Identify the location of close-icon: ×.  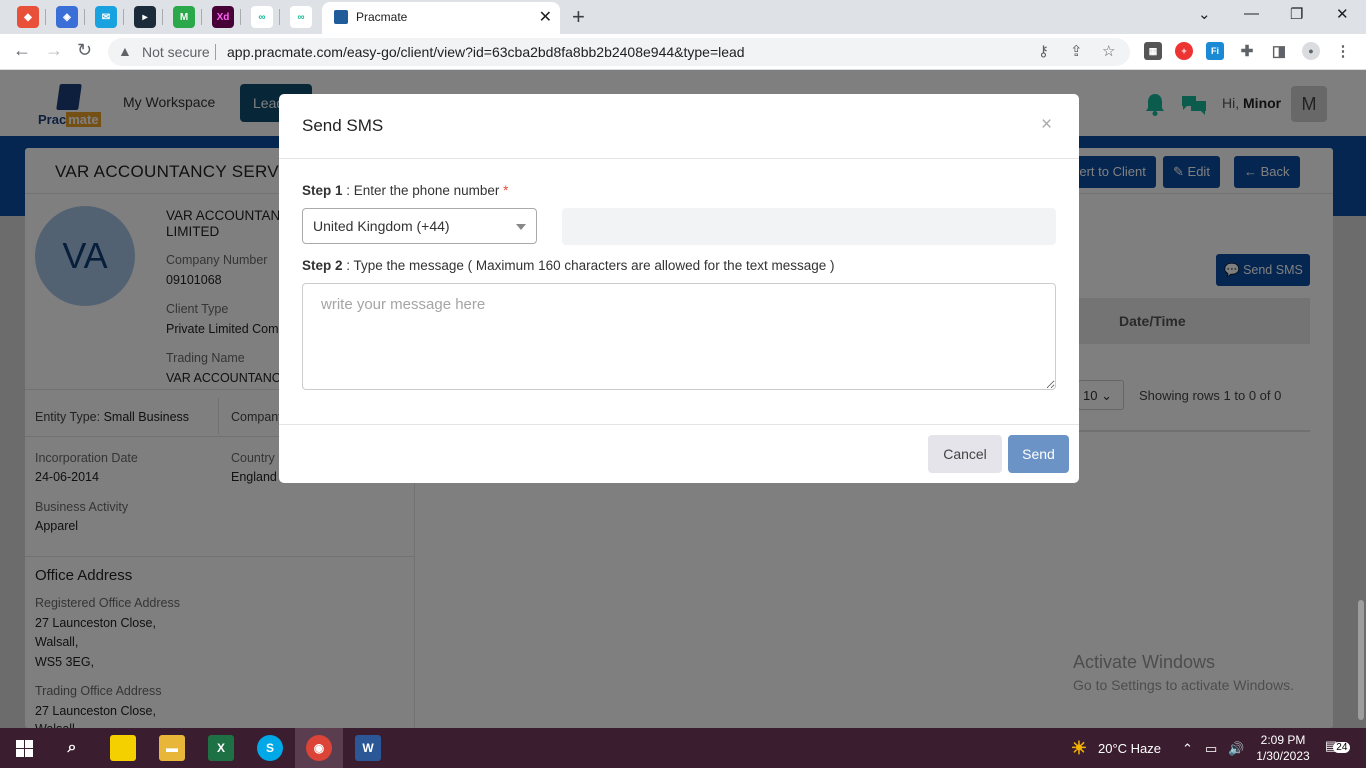
(1046, 125).